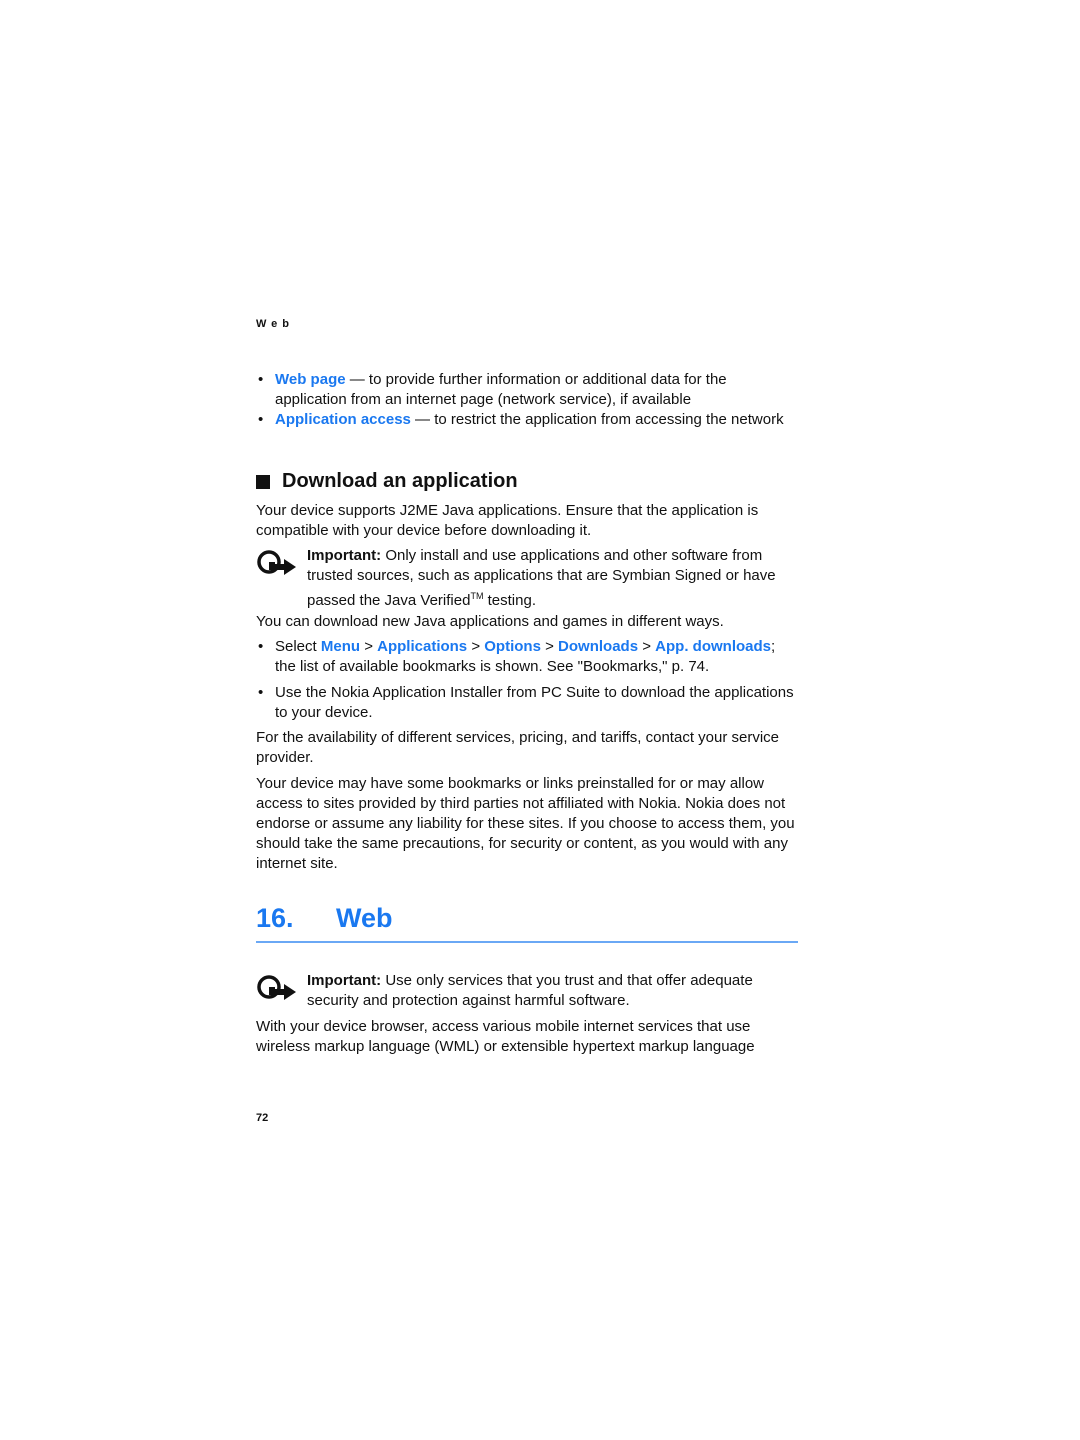 This screenshot has height=1440, width=1080. What do you see at coordinates (527, 942) in the screenshot?
I see `chapter-rule` at bounding box center [527, 942].